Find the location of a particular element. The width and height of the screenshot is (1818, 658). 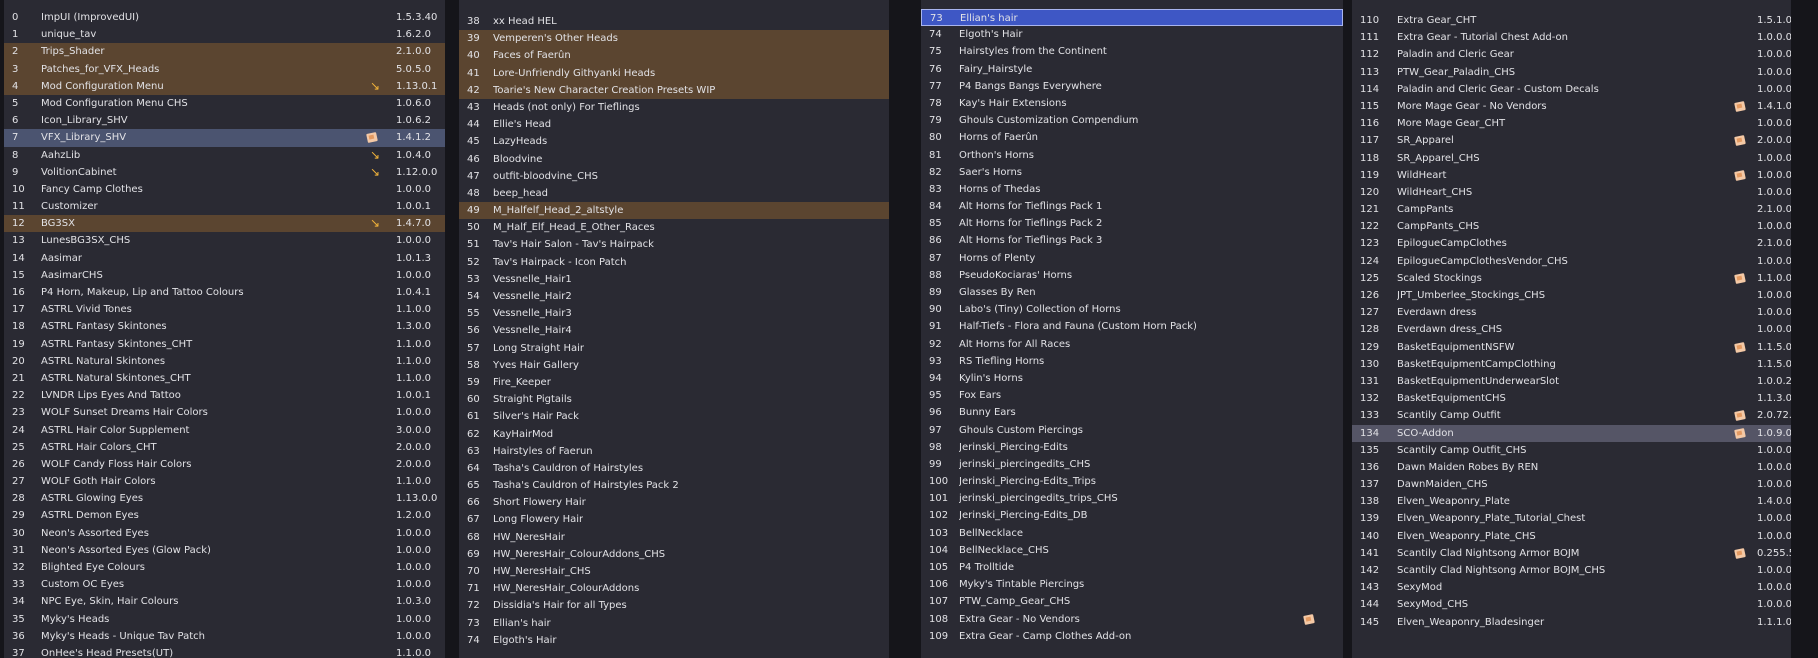

mod-row: 25 ASTRL Hair Colors_CHT 2.0.0.0 is located at coordinates (224, 447).